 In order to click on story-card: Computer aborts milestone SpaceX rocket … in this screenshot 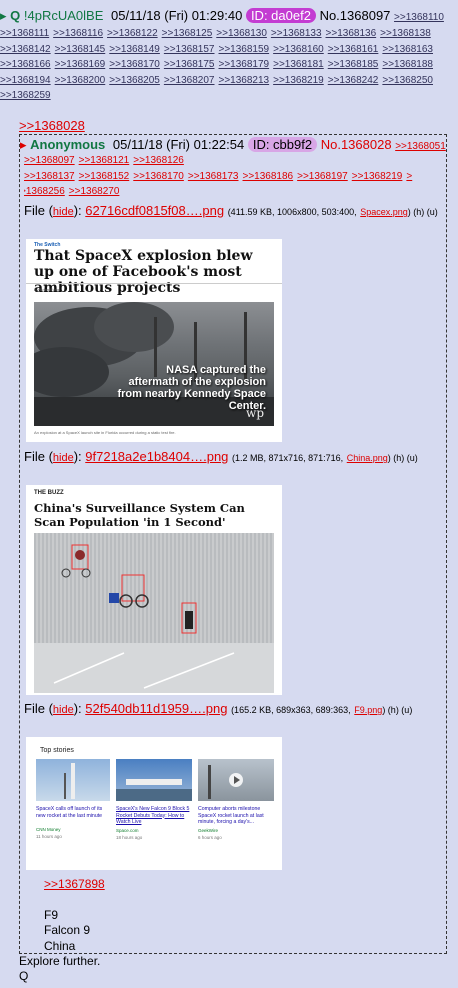, I will do `click(236, 799)`.